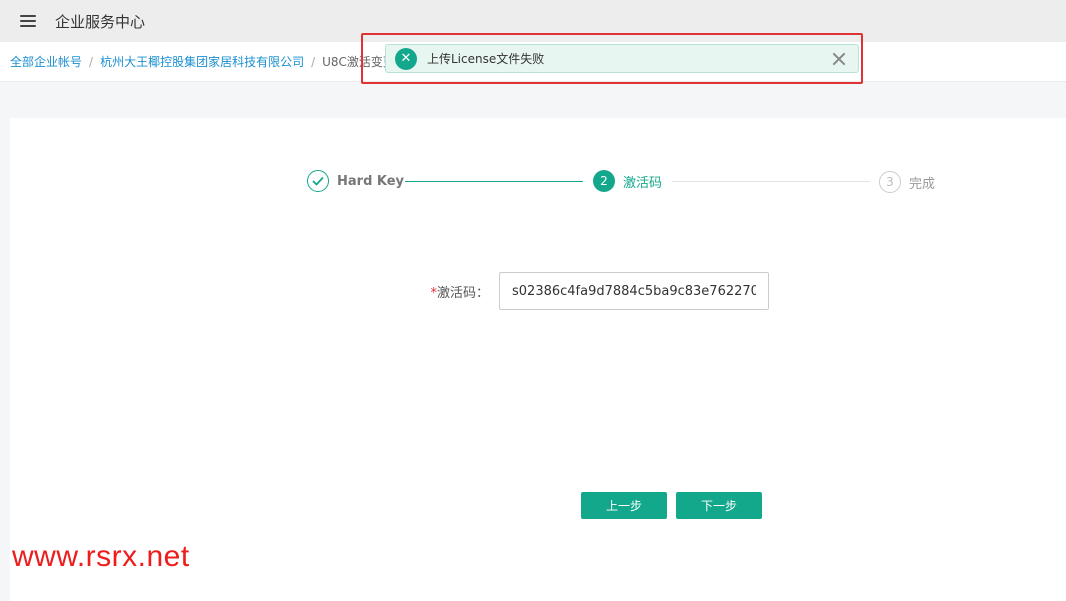 The image size is (1066, 601). I want to click on step-activation-code: 2 激活码, so click(627, 181).